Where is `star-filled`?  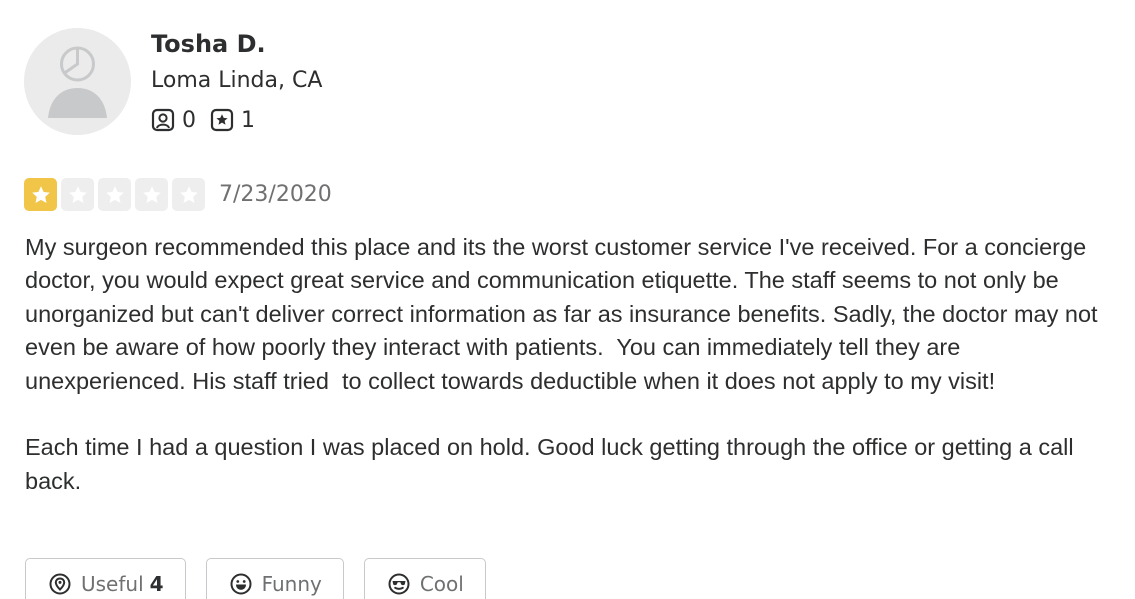 star-filled is located at coordinates (40, 194).